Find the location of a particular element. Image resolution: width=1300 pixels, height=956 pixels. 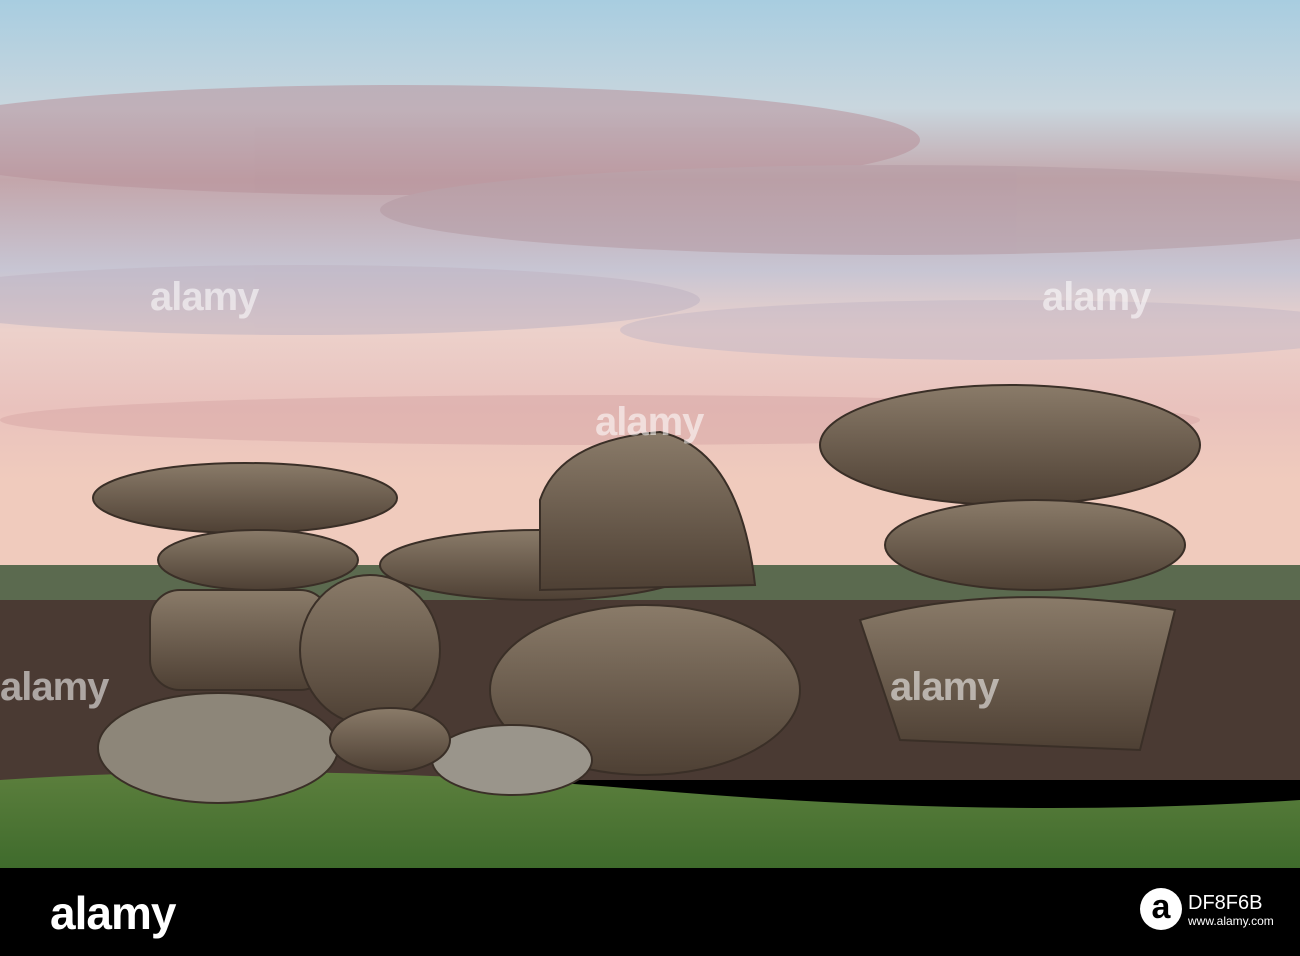

alamy-logo: alamy is located at coordinates (113, 913).